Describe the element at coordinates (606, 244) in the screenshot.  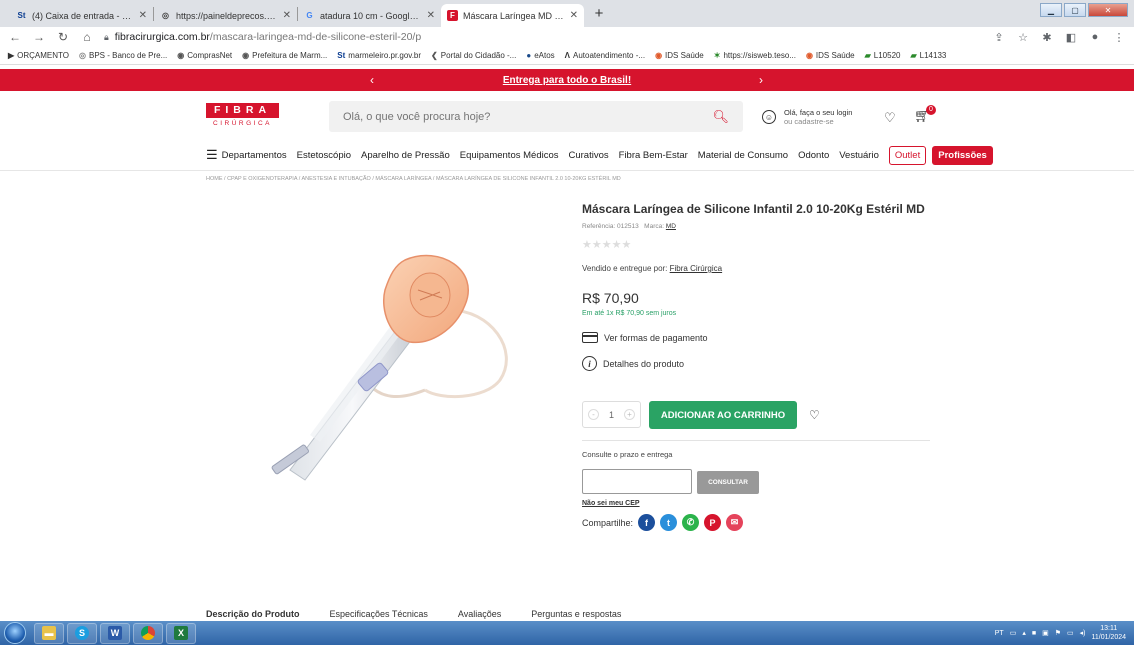
I see `rating-stars-icon: ★★★★★` at that location.